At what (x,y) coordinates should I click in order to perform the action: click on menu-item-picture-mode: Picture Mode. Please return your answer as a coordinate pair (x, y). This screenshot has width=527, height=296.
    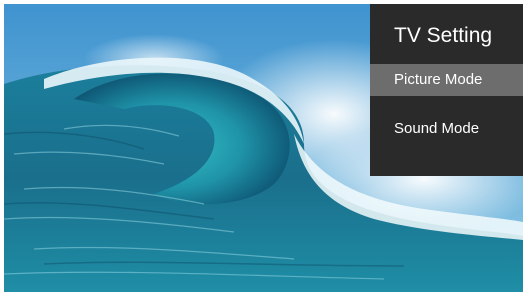
    Looking at the image, I should click on (446, 80).